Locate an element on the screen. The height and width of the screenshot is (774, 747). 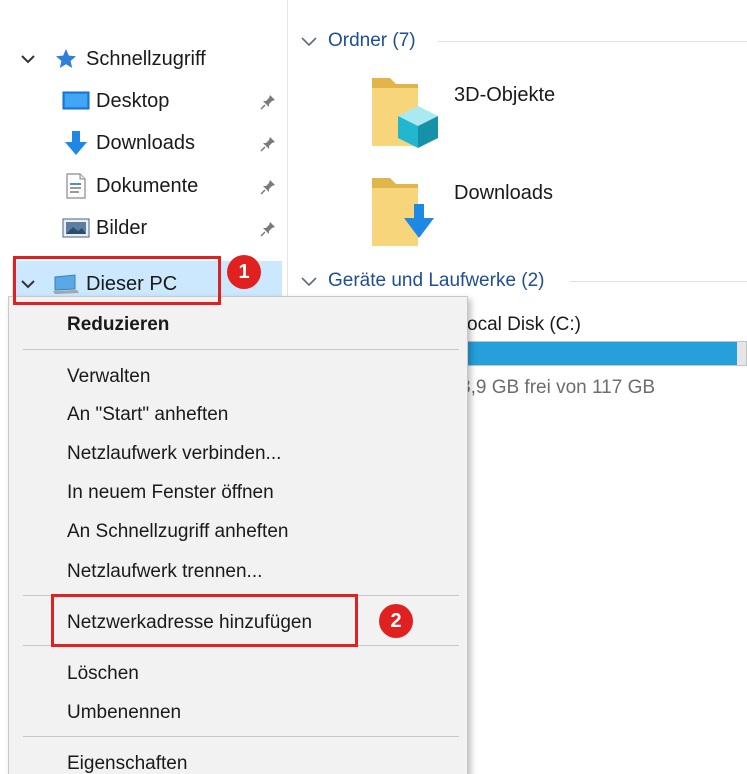
menu-item-collapse: Reduzieren is located at coordinates (118, 325).